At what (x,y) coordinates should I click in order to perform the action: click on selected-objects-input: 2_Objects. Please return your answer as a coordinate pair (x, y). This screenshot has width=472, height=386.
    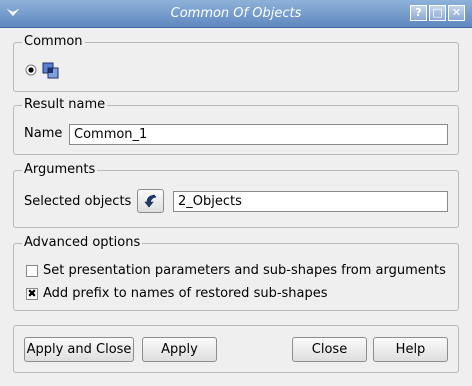
    Looking at the image, I should click on (310, 201).